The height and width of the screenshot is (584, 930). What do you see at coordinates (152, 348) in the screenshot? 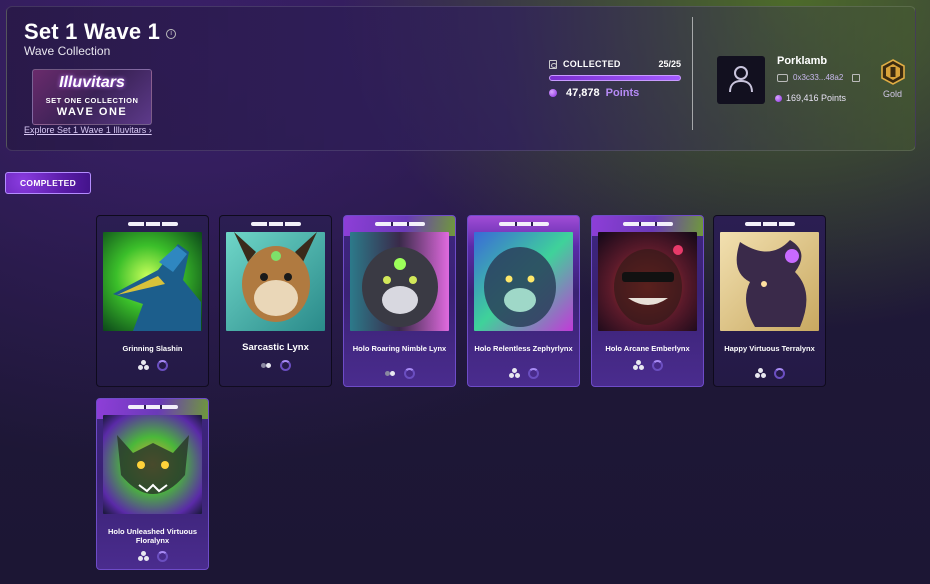
I see `card-name: Grinning Slashin` at bounding box center [152, 348].